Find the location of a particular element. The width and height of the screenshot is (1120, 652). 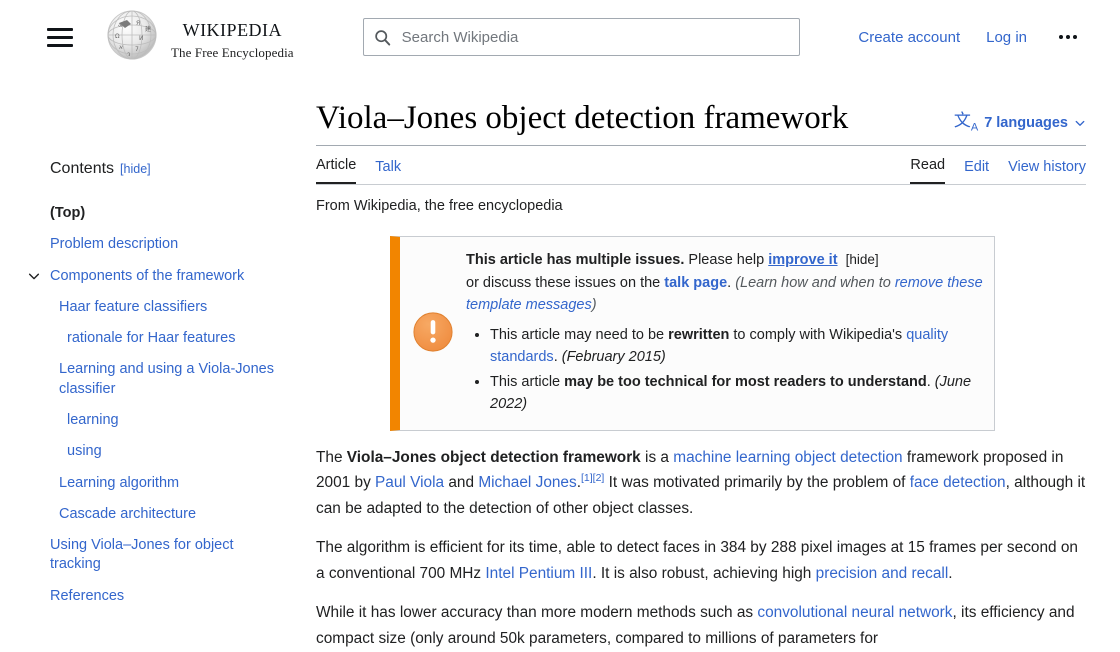

log-in-link: Log in is located at coordinates (1006, 37).